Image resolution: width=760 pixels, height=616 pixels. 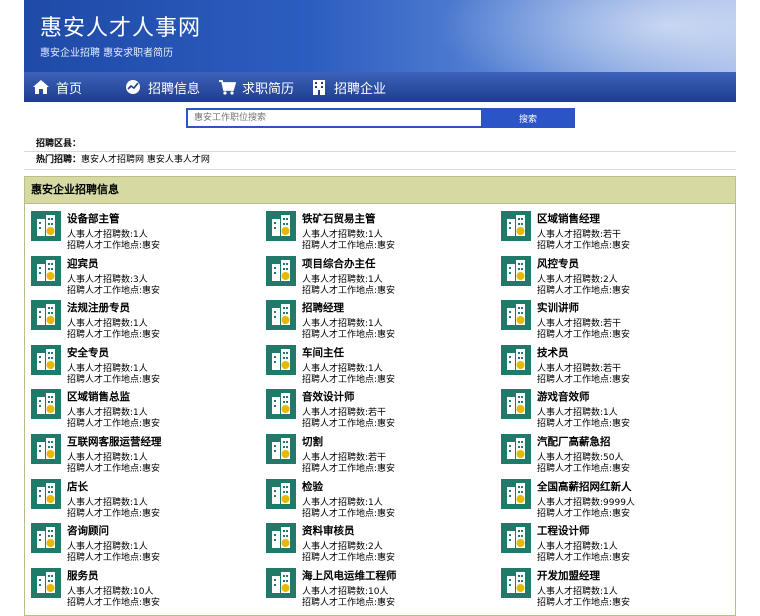 I want to click on job-title: 工程设计师, so click(x=563, y=530).